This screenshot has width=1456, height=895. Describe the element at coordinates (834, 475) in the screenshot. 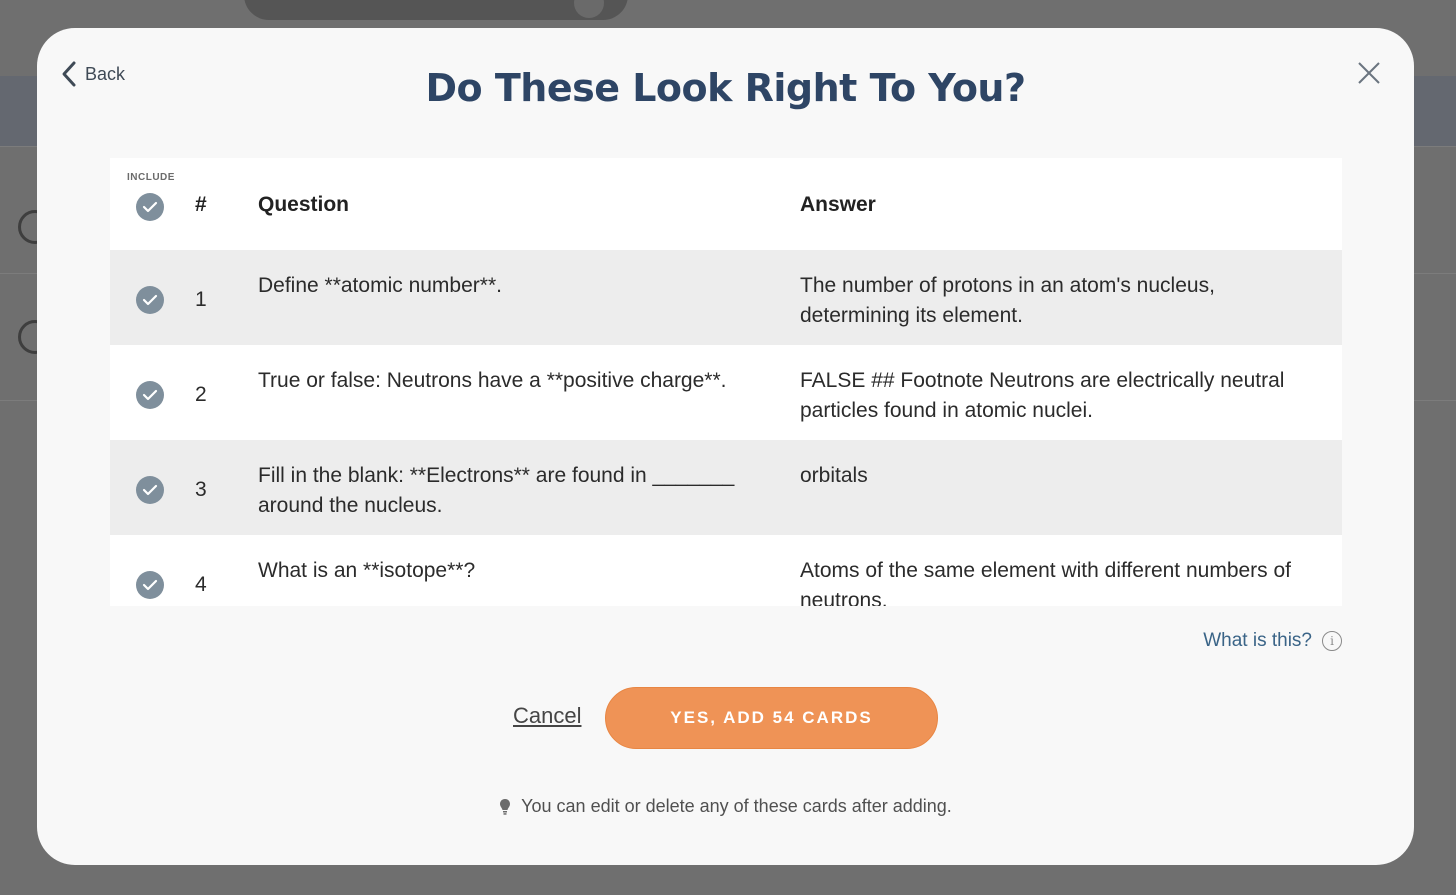

I see `row-answer: orbitals` at that location.